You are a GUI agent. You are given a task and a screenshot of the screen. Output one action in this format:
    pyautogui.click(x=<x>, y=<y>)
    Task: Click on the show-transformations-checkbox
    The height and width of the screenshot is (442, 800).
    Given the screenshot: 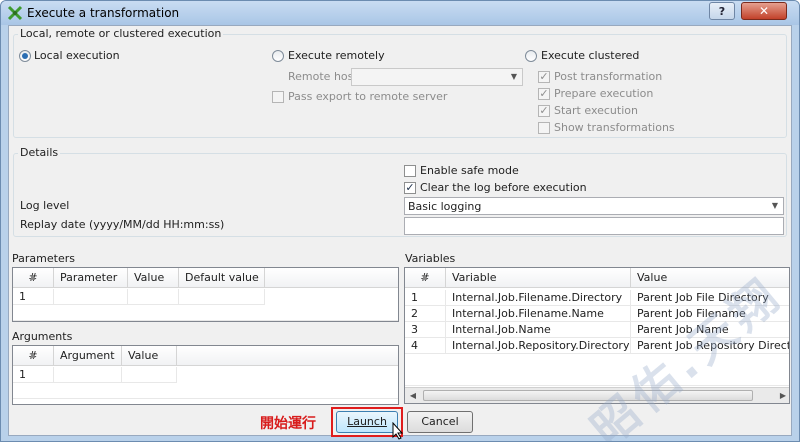 What is the action you would take?
    pyautogui.click(x=544, y=128)
    